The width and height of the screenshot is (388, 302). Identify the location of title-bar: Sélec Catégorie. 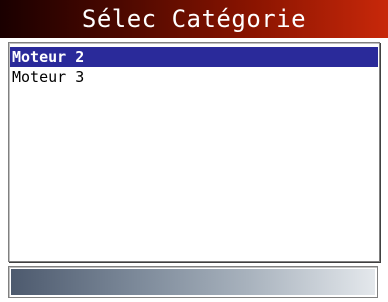
(194, 20).